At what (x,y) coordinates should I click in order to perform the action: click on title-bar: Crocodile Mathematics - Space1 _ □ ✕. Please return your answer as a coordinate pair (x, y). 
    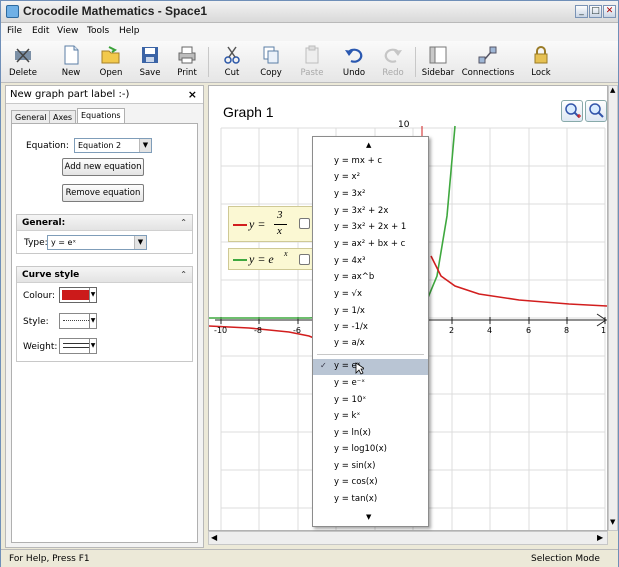
    Looking at the image, I should click on (309, 12).